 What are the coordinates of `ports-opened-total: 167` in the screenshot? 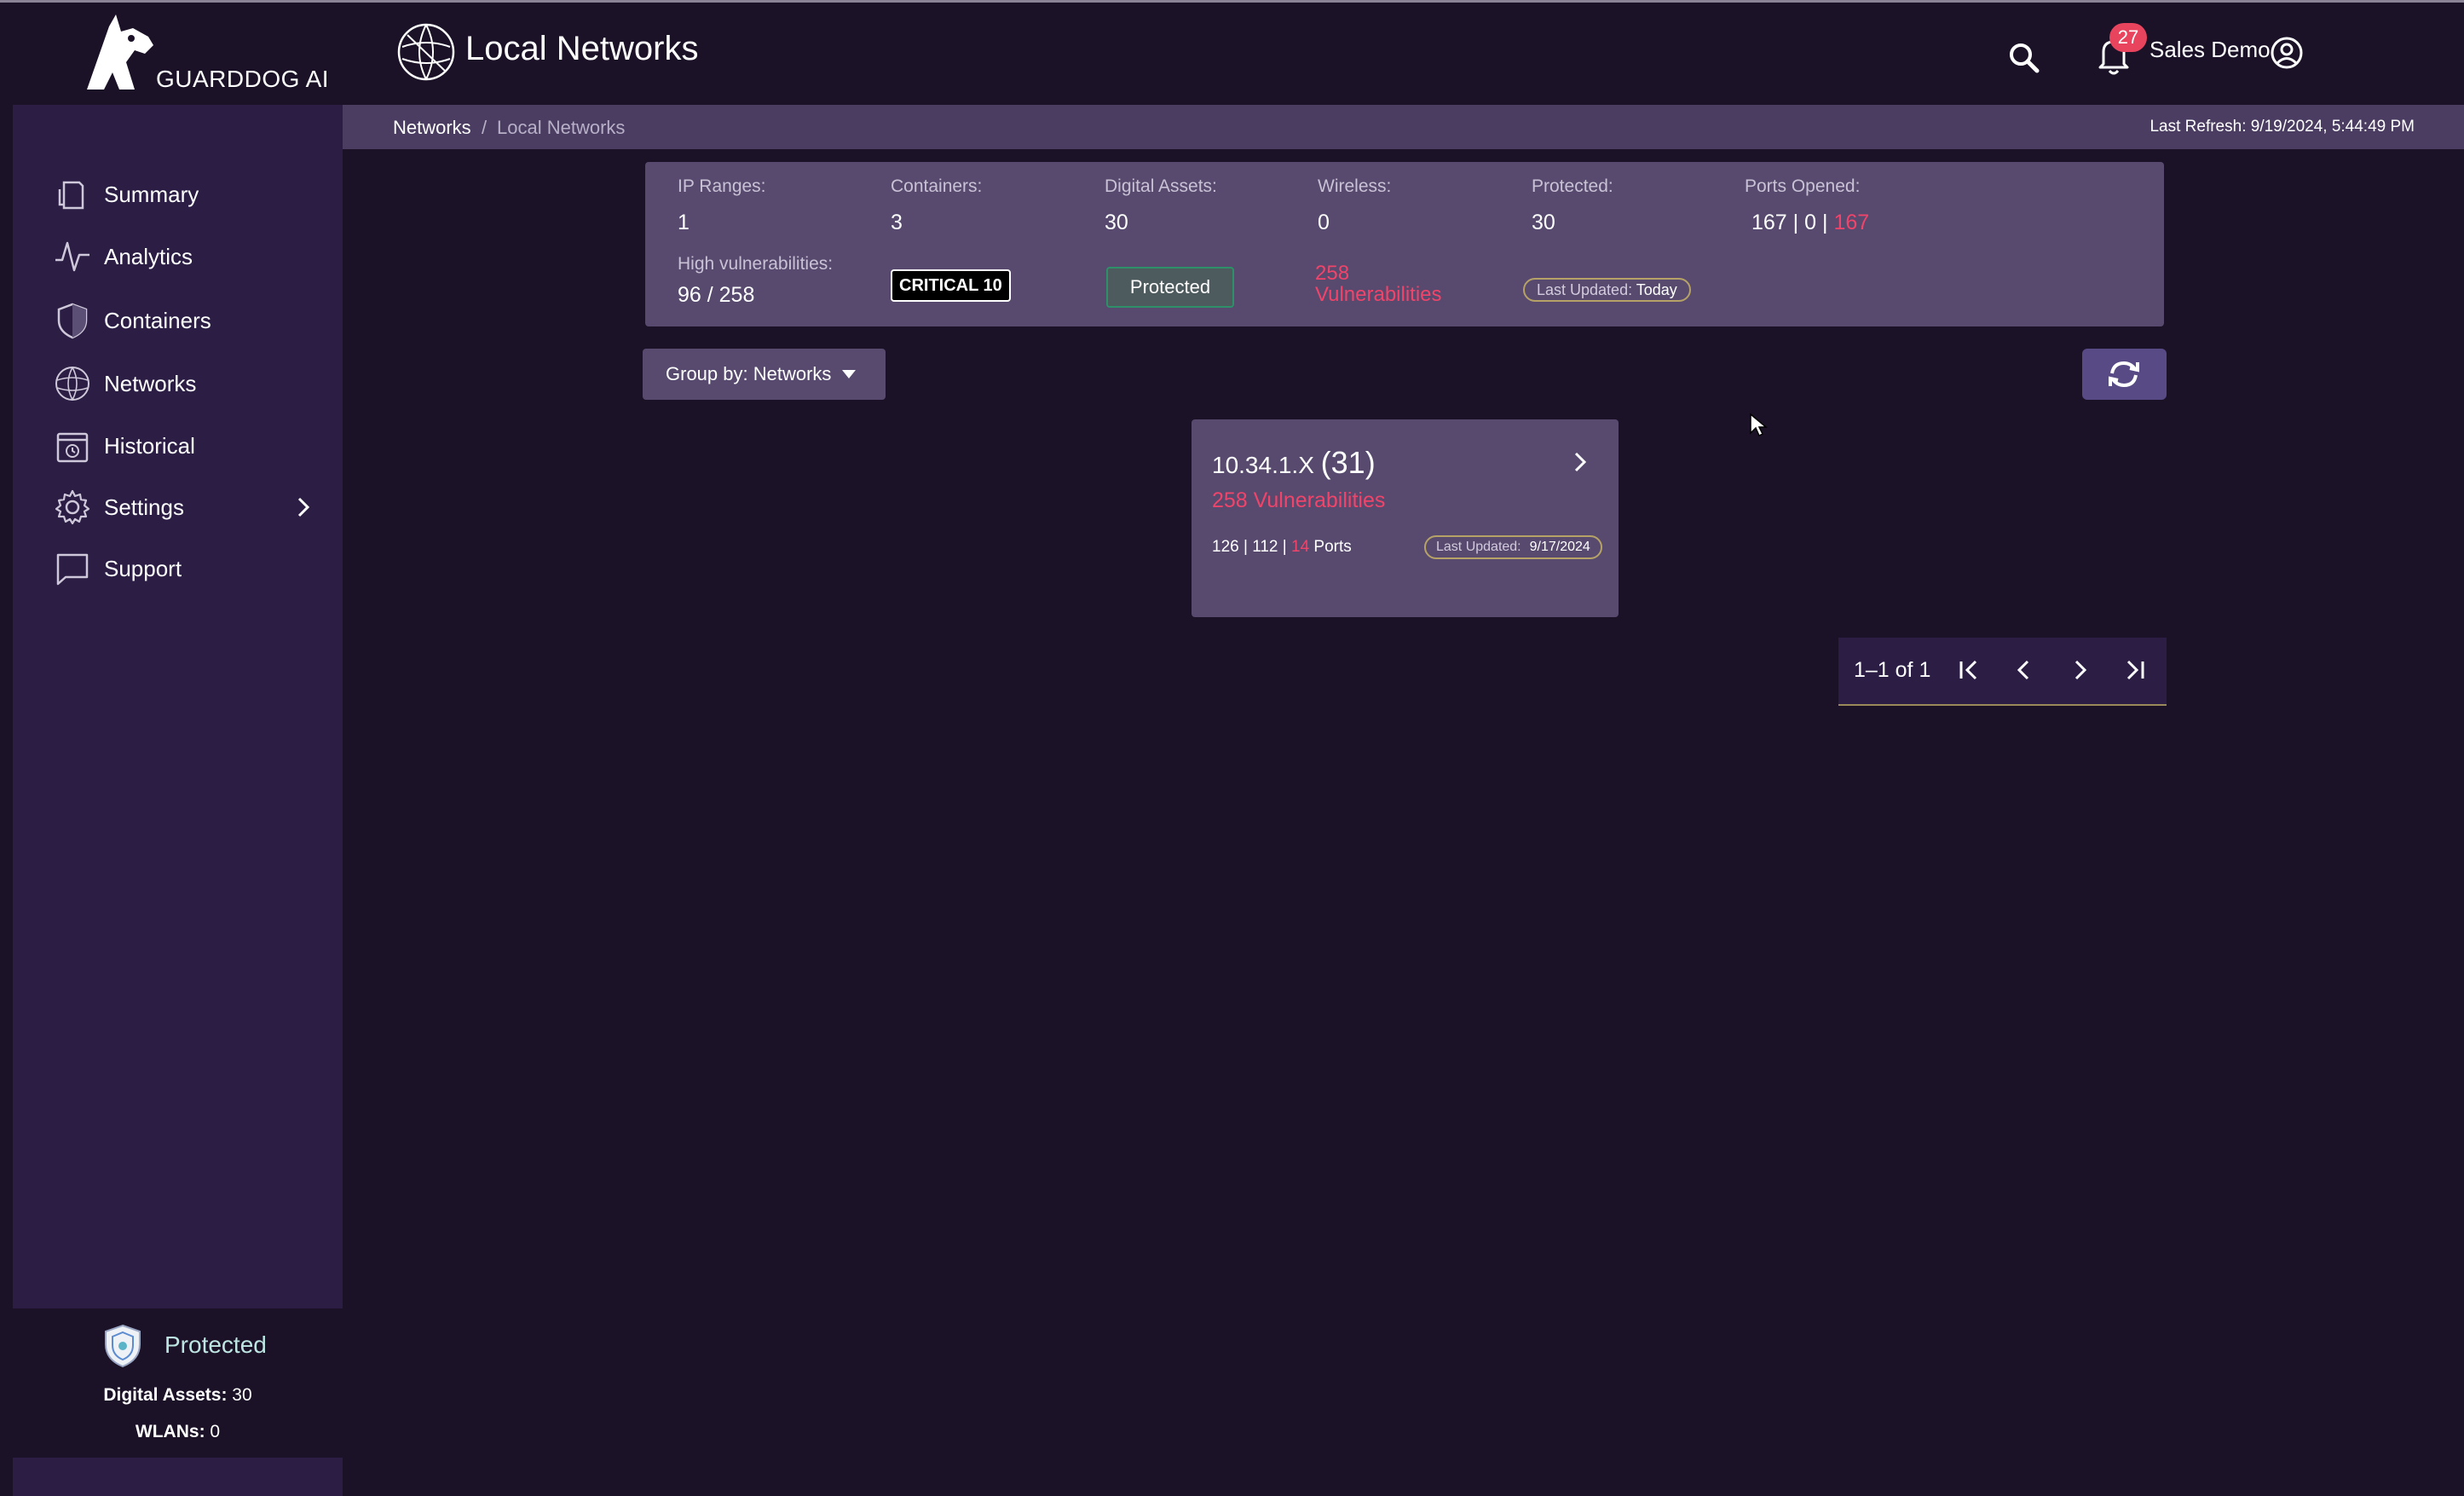 It's located at (1769, 222).